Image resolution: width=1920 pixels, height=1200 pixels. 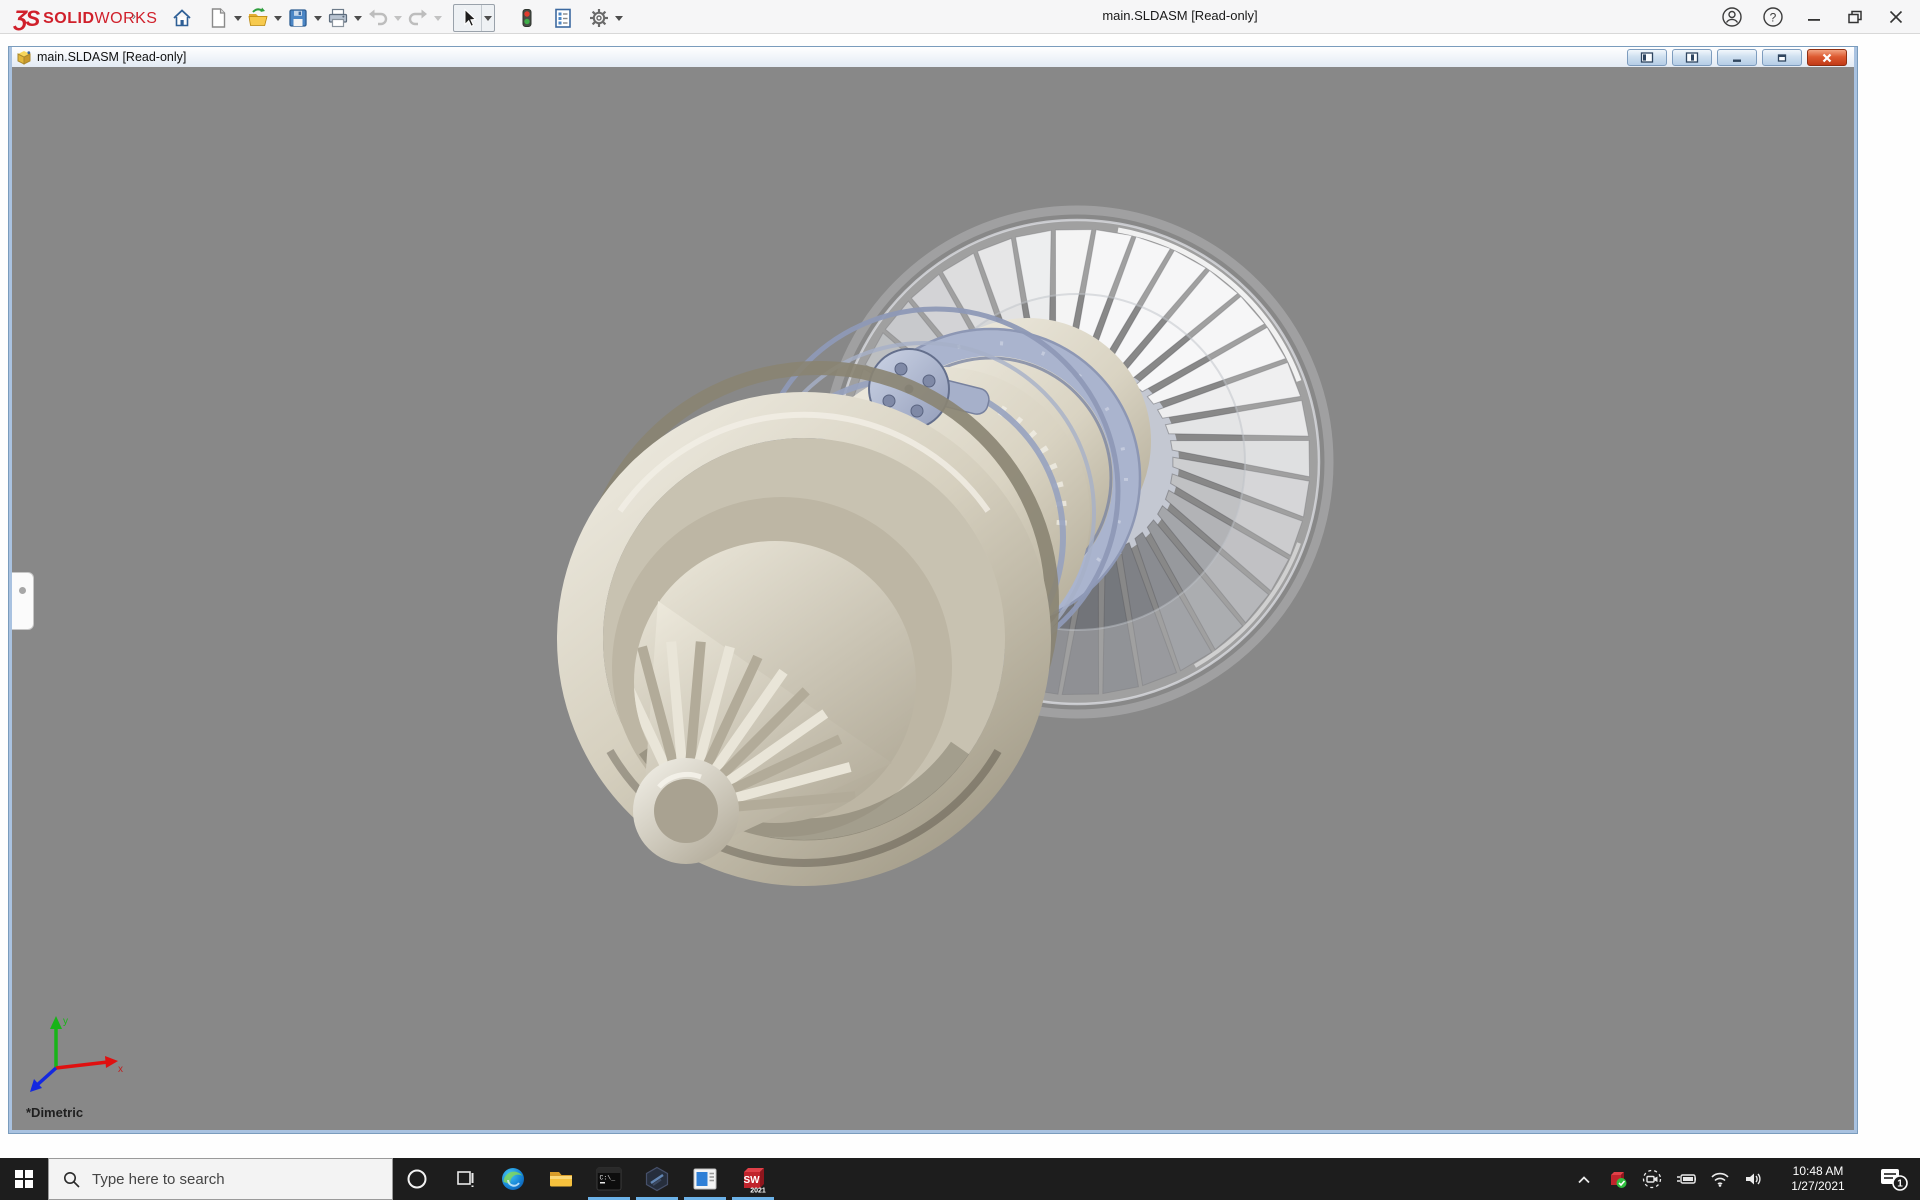 I want to click on home-button, so click(x=181, y=18).